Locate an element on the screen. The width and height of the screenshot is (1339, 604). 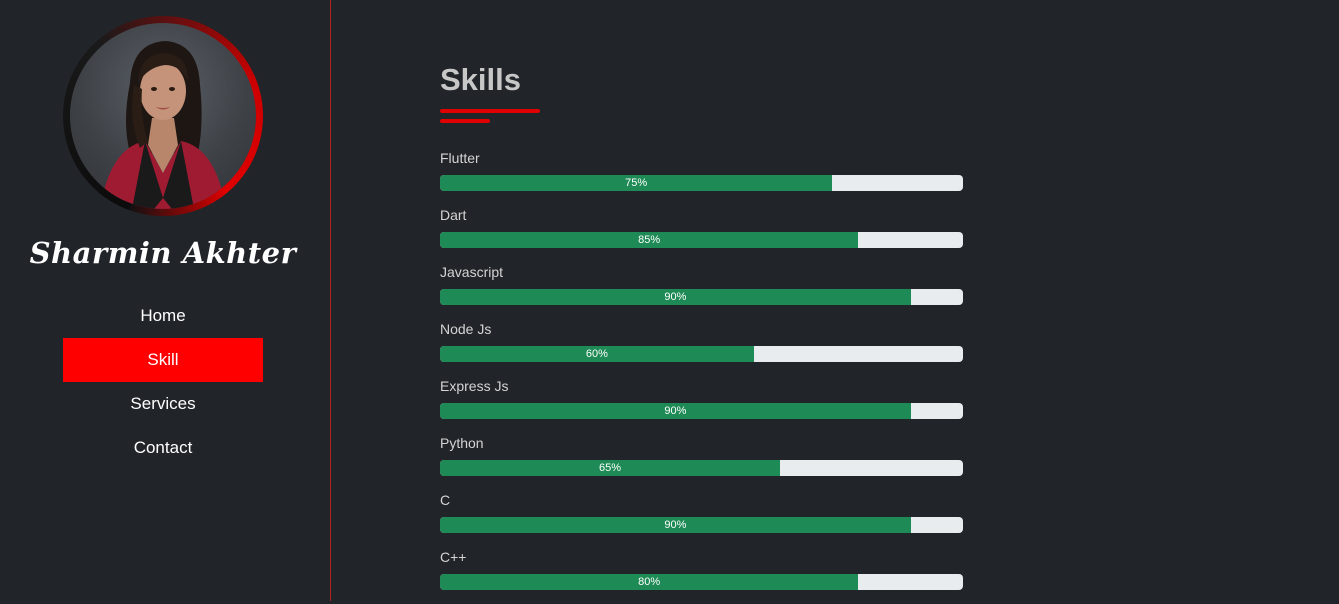
nav-item-contact: Contact is located at coordinates (163, 448).